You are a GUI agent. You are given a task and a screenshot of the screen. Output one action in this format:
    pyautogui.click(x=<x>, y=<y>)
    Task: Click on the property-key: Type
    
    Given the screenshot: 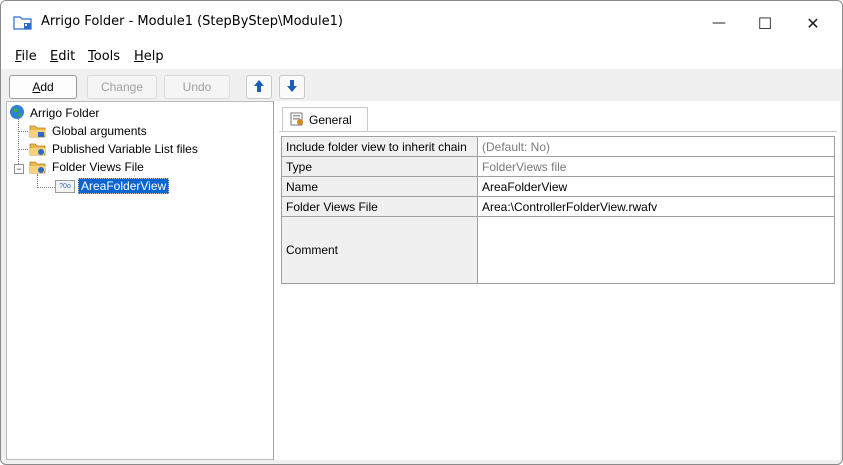 What is the action you would take?
    pyautogui.click(x=379, y=166)
    